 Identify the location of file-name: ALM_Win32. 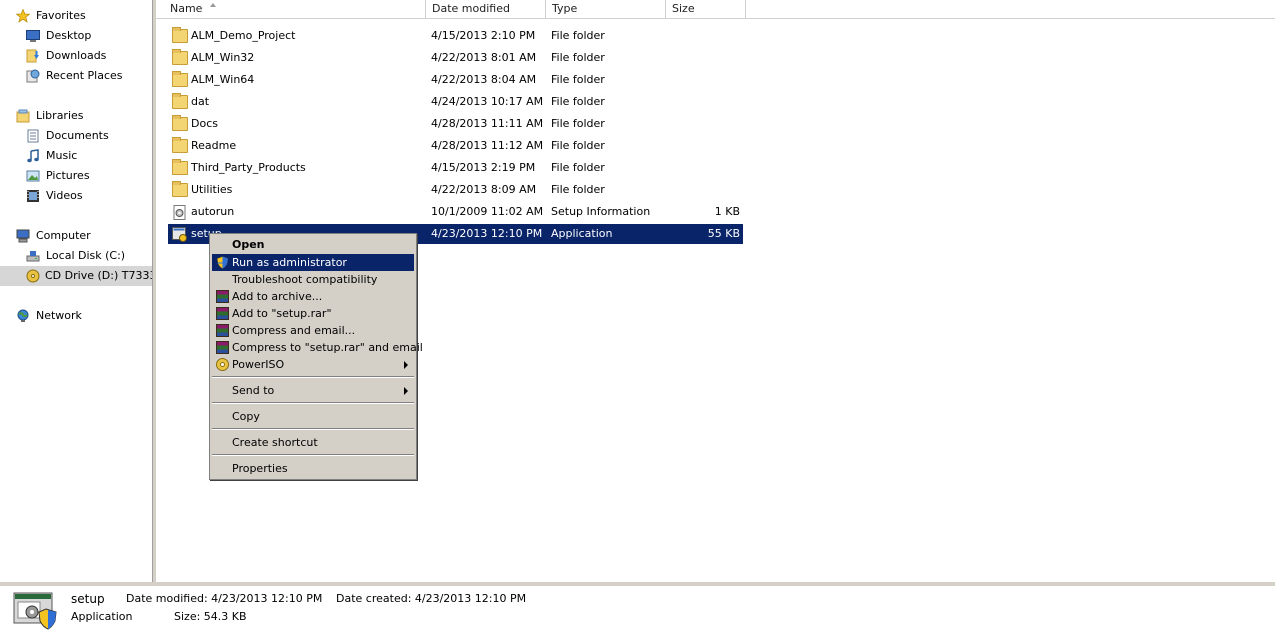
(223, 57).